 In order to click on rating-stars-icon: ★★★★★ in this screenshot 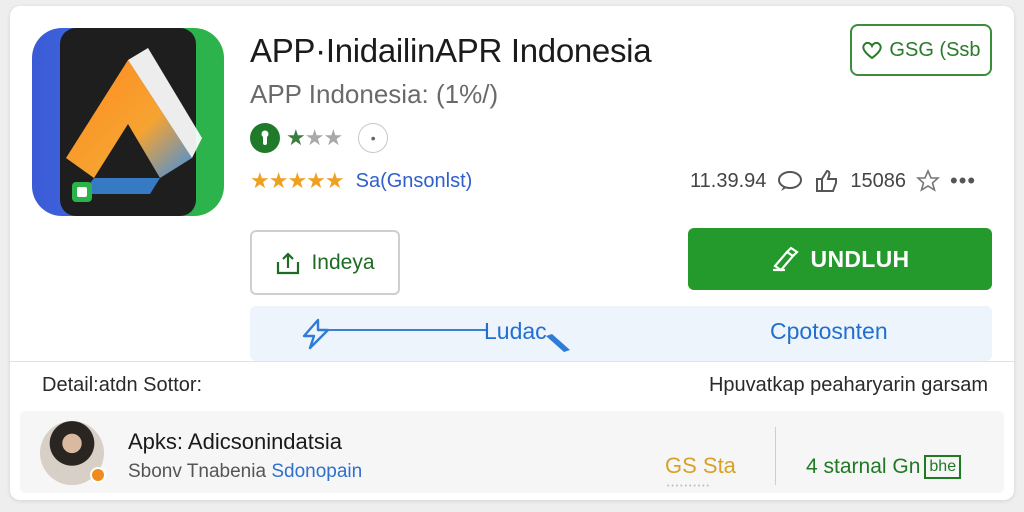, I will do `click(297, 180)`.